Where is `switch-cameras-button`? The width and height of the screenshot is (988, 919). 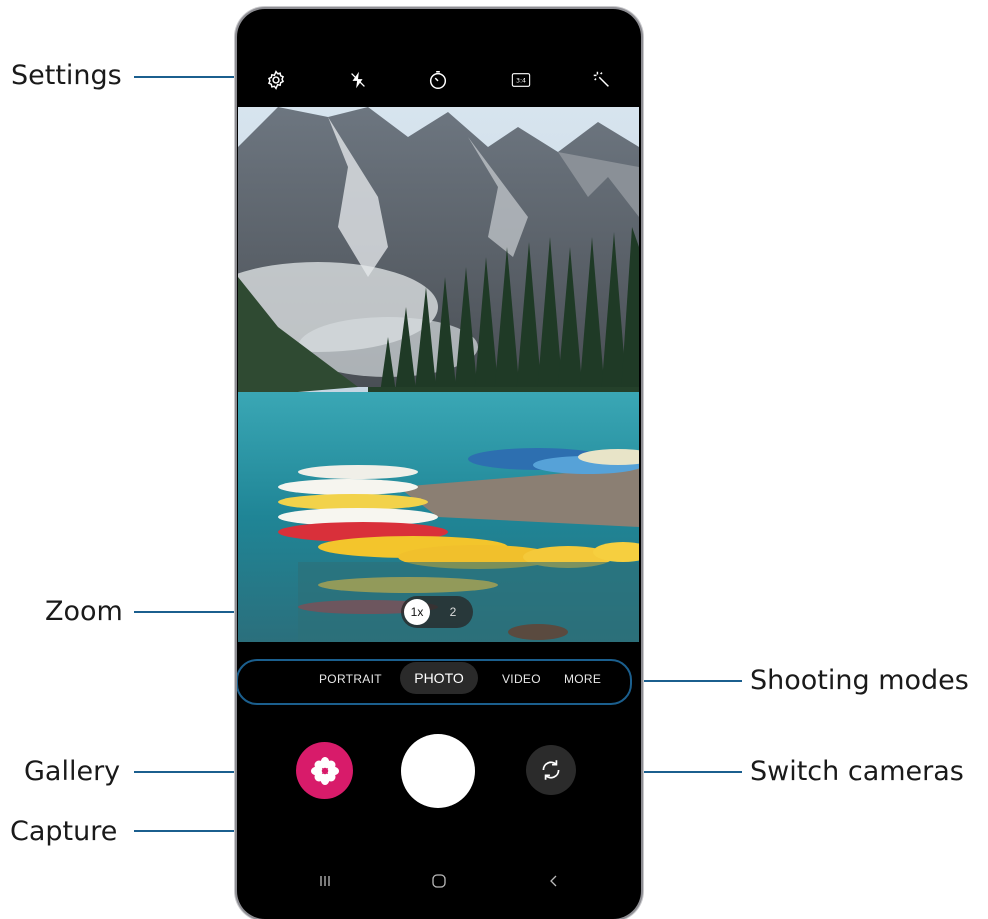
switch-cameras-button is located at coordinates (551, 770).